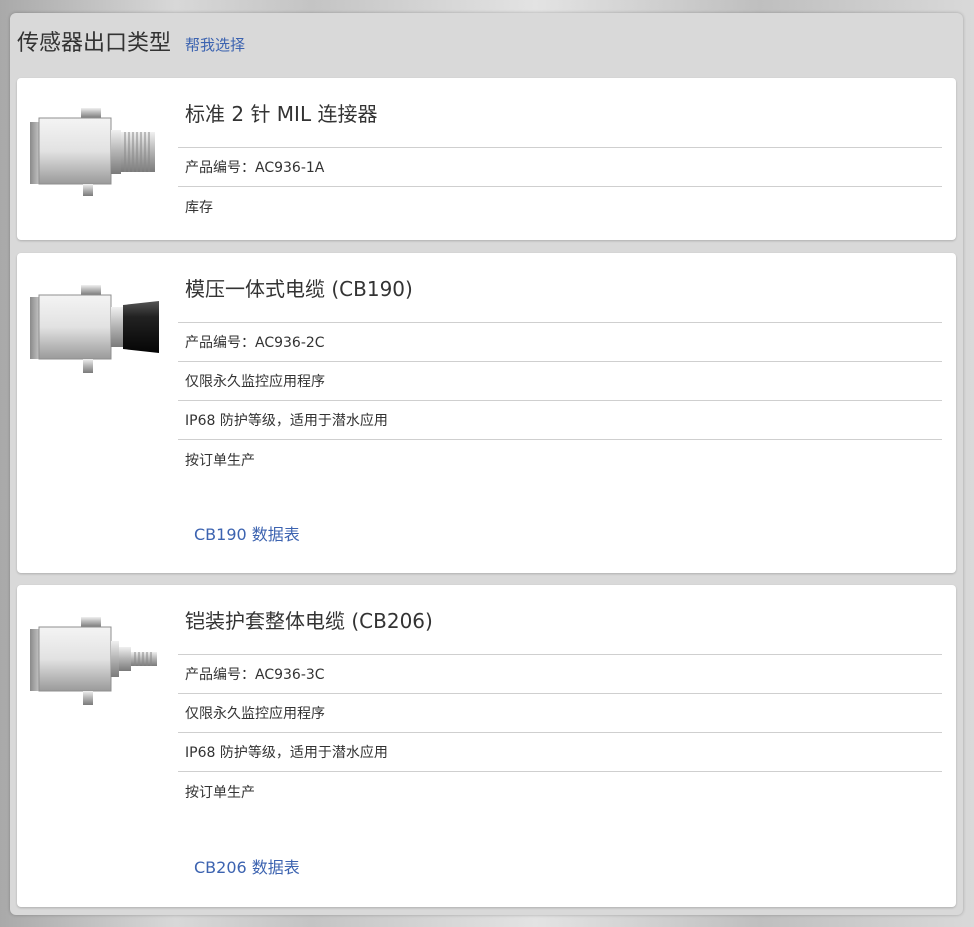  I want to click on armored-cable-sensor-icon, so click(95, 659).